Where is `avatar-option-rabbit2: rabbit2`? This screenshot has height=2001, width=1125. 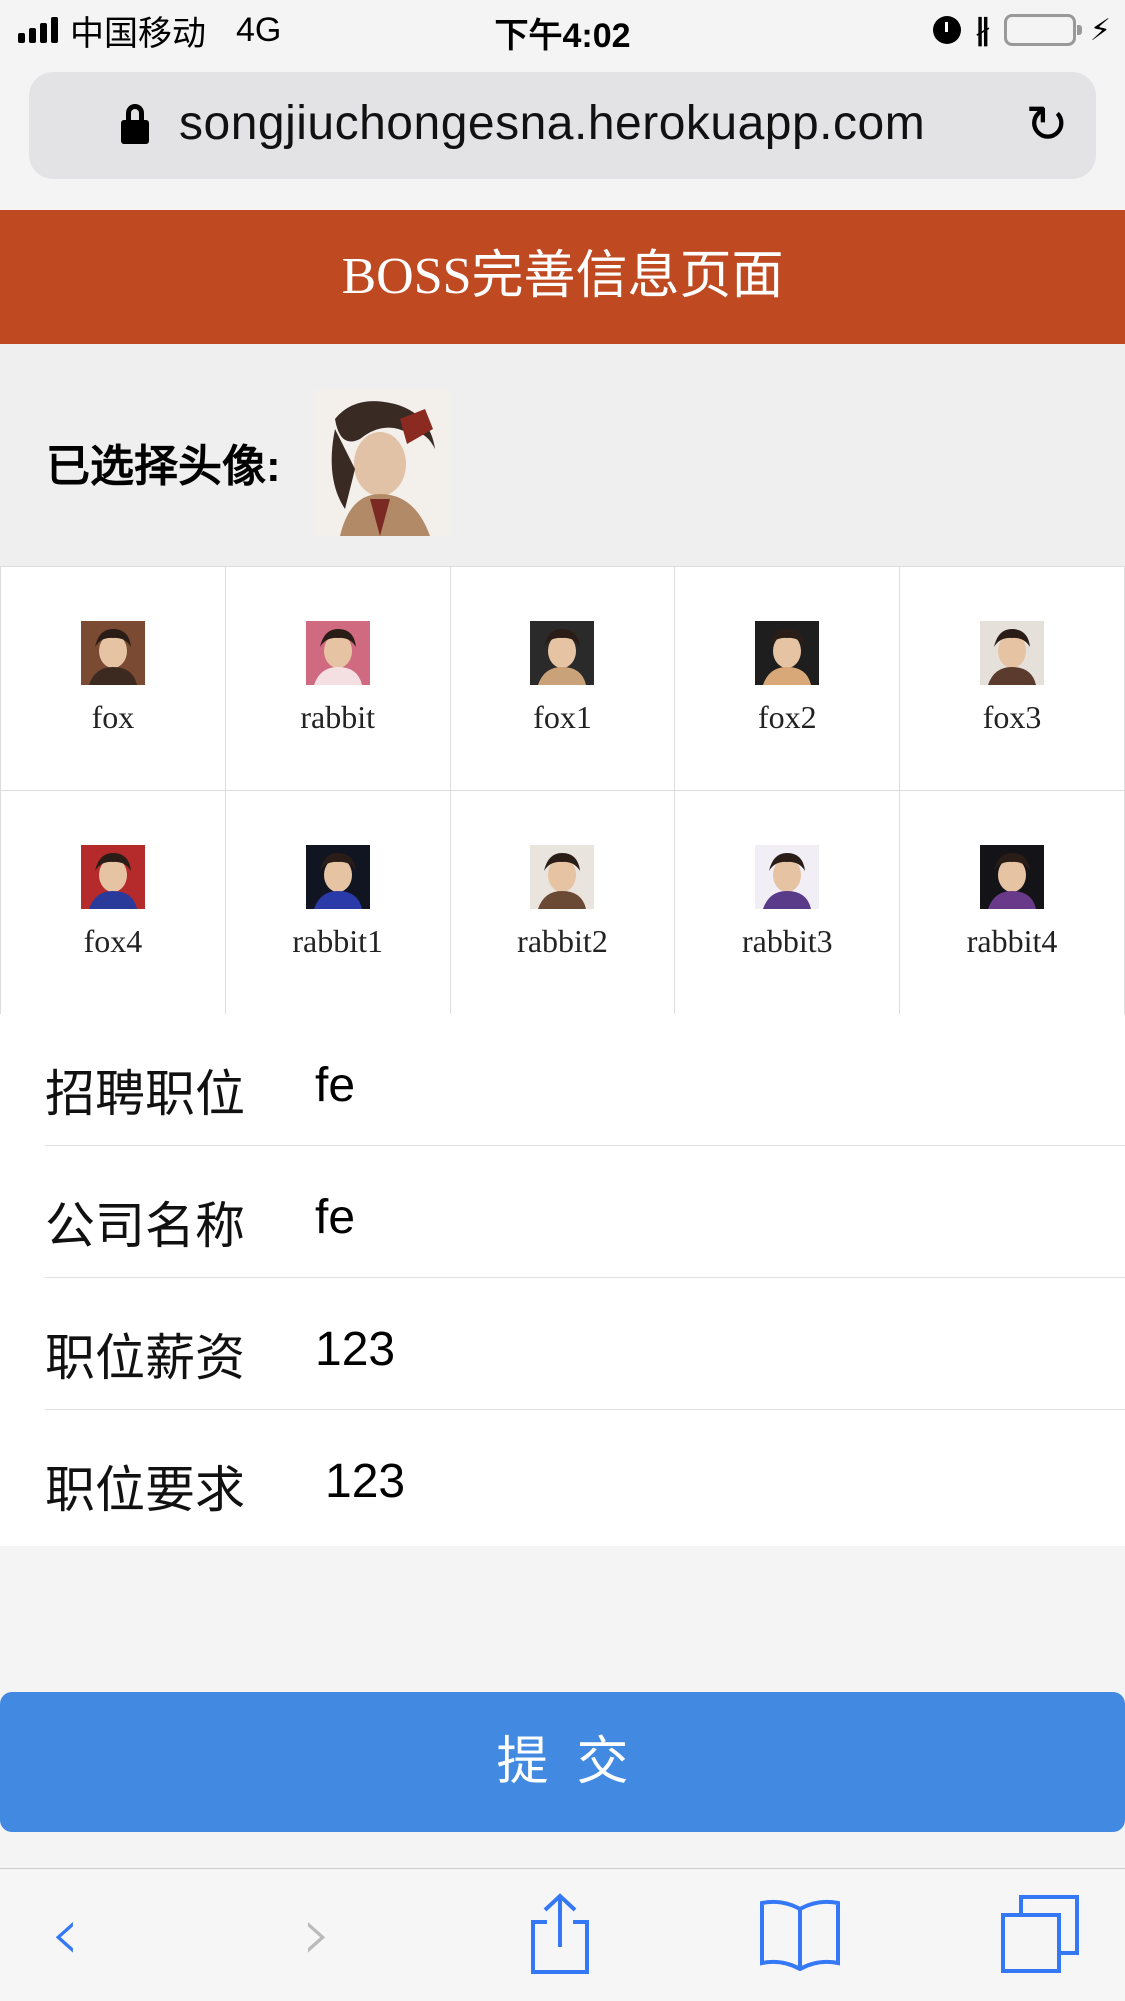
avatar-option-rabbit2: rabbit2 is located at coordinates (563, 903).